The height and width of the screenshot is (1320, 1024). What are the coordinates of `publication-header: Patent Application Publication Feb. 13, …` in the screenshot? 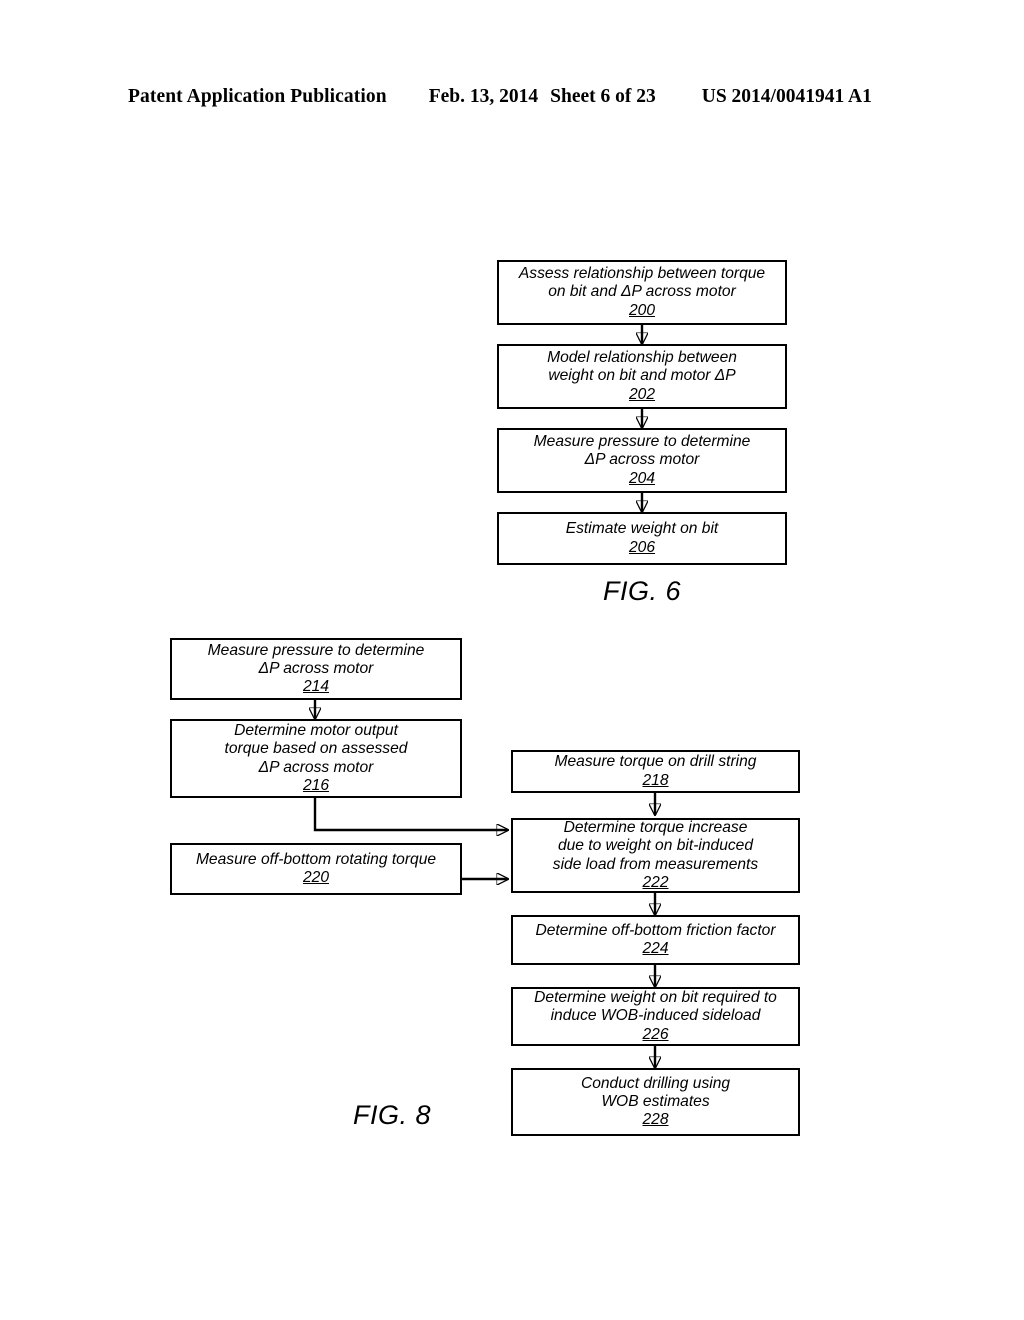 It's located at (508, 100).